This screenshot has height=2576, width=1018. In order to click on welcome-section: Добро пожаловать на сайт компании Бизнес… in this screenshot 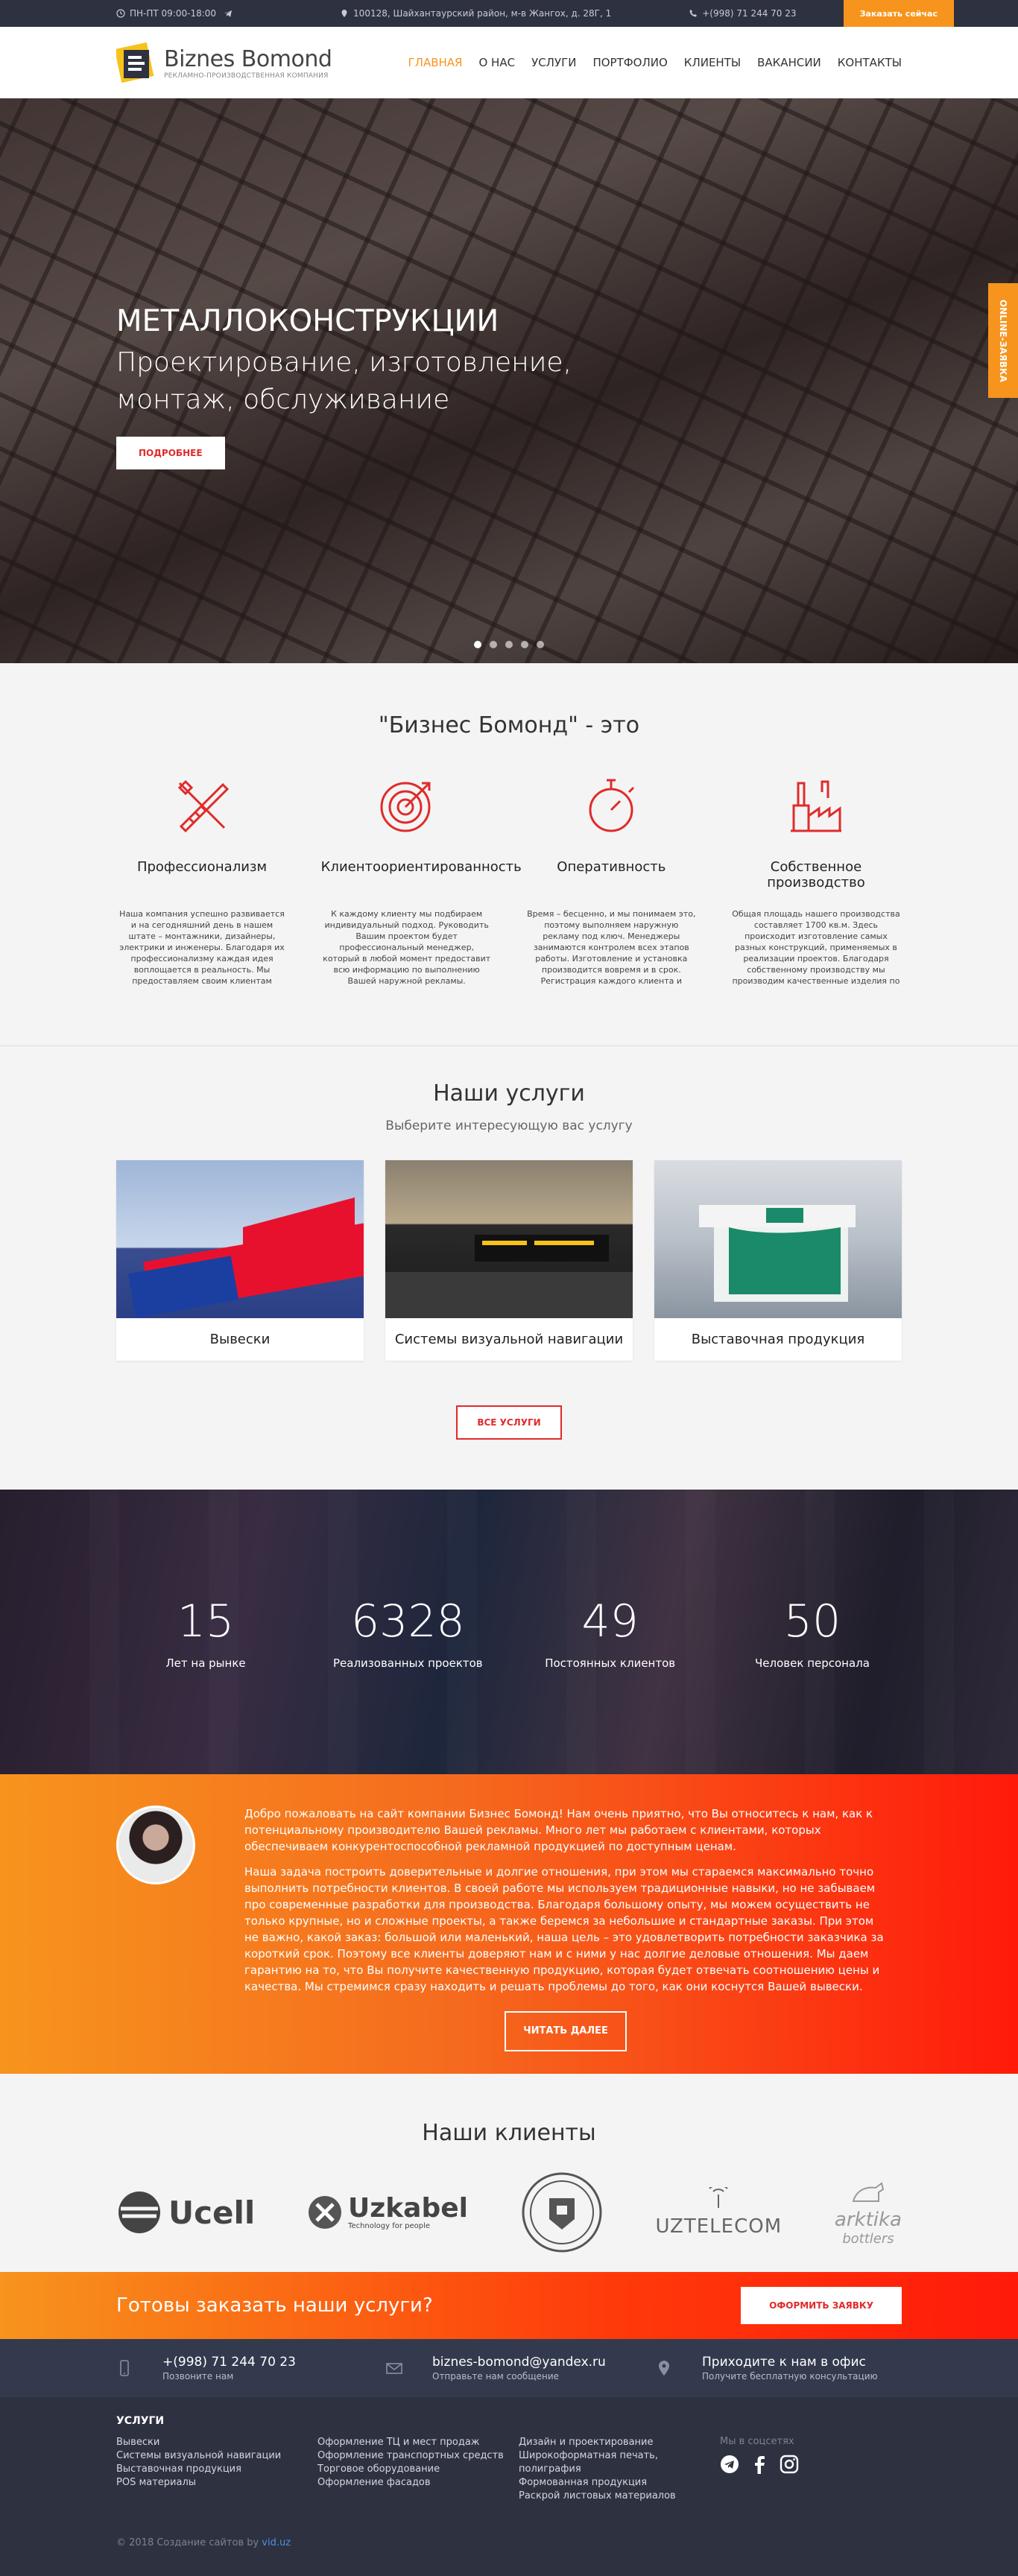, I will do `click(509, 1924)`.